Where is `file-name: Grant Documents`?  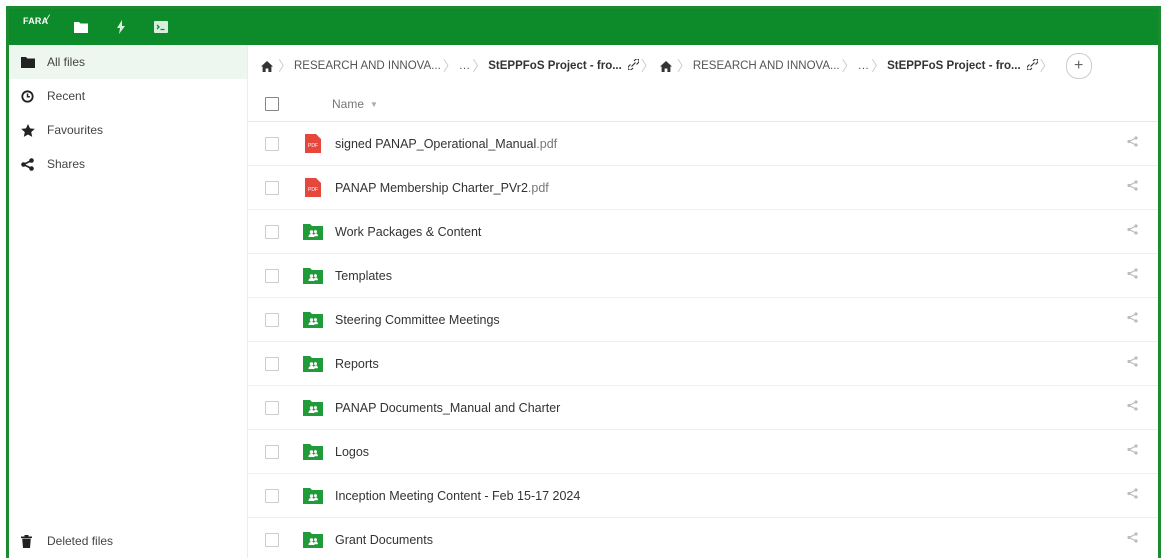 file-name: Grant Documents is located at coordinates (384, 540).